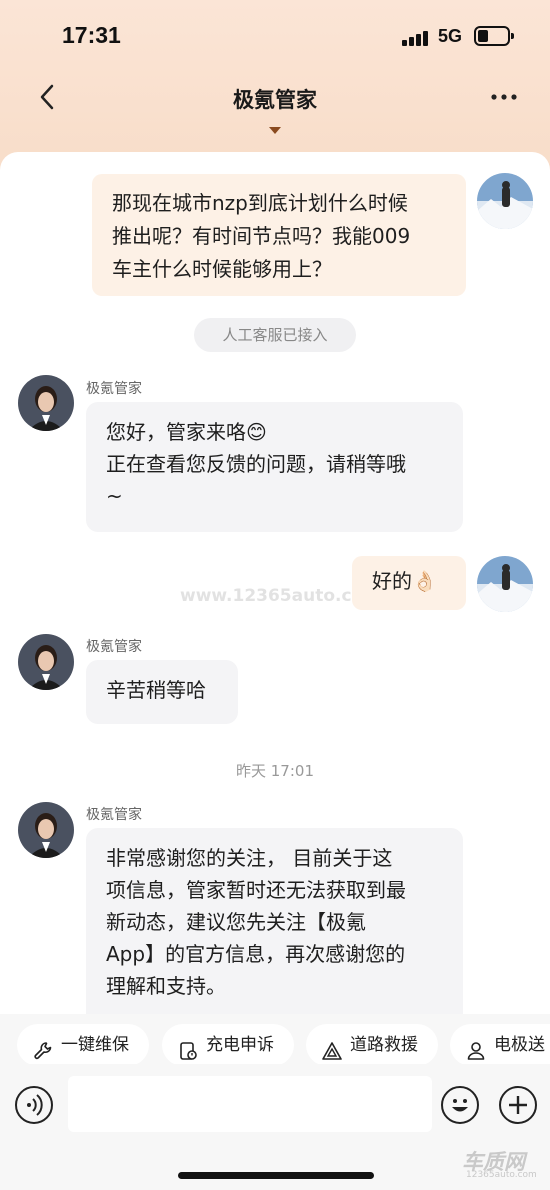 Image resolution: width=550 pixels, height=1190 pixels. I want to click on message-line: 那现在城市nzp到底计划什么时候, so click(260, 203).